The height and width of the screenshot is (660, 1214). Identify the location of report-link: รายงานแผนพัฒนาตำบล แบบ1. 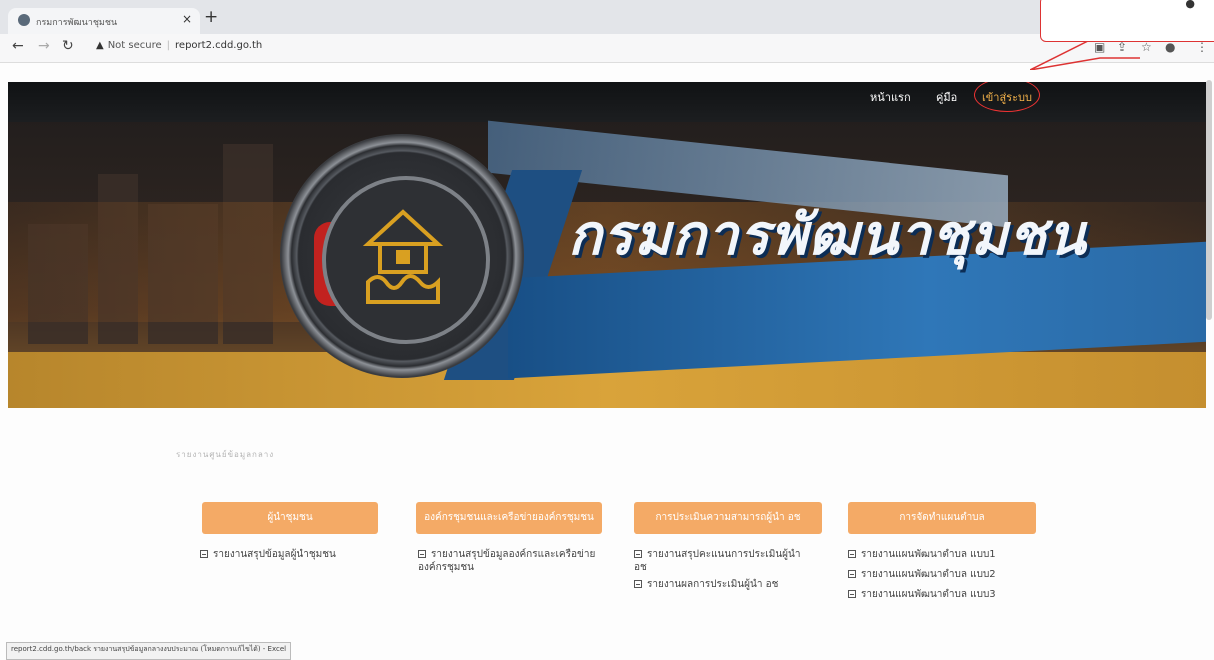
(948, 554).